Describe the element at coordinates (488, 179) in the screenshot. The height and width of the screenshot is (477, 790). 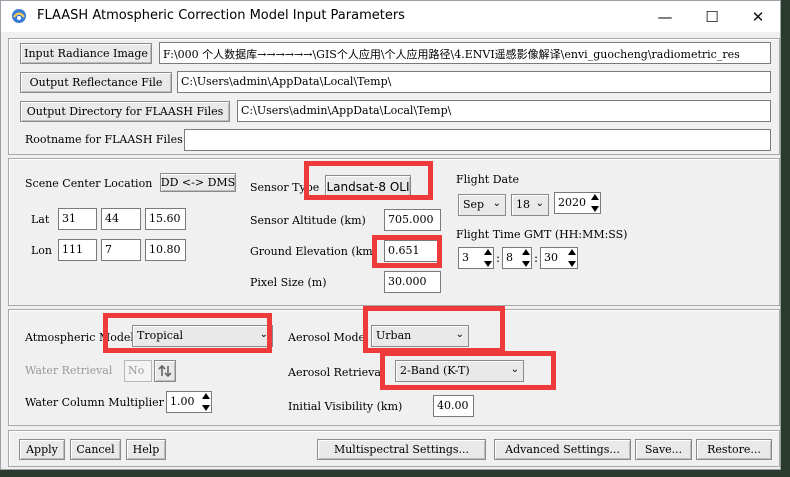
I see `flight-date-label: Flight Date` at that location.